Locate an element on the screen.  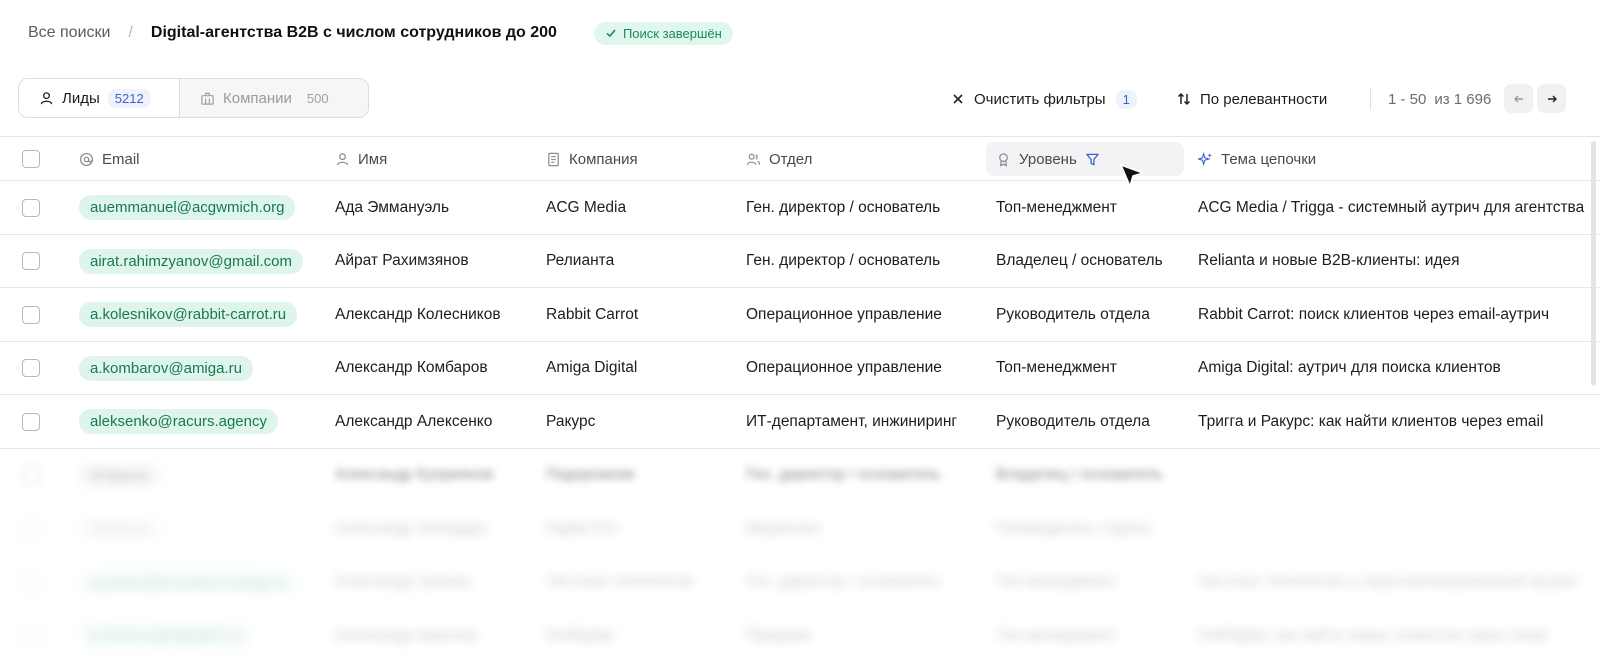
people-icon is located at coordinates (753, 159).